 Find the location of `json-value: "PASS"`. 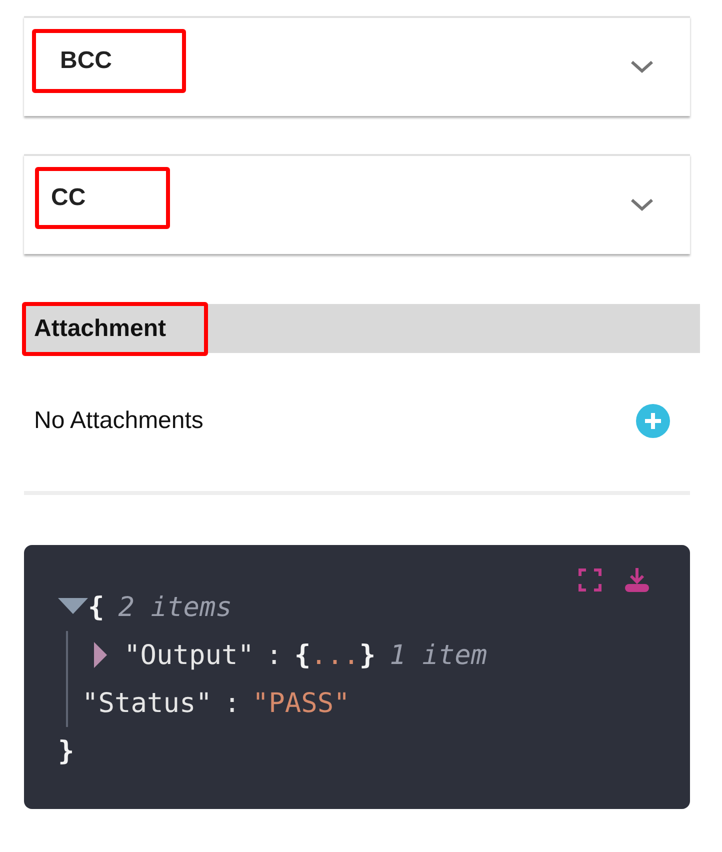

json-value: "PASS" is located at coordinates (301, 703).